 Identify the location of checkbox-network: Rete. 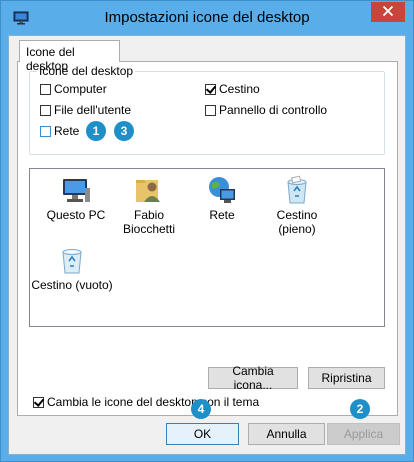
(59, 131).